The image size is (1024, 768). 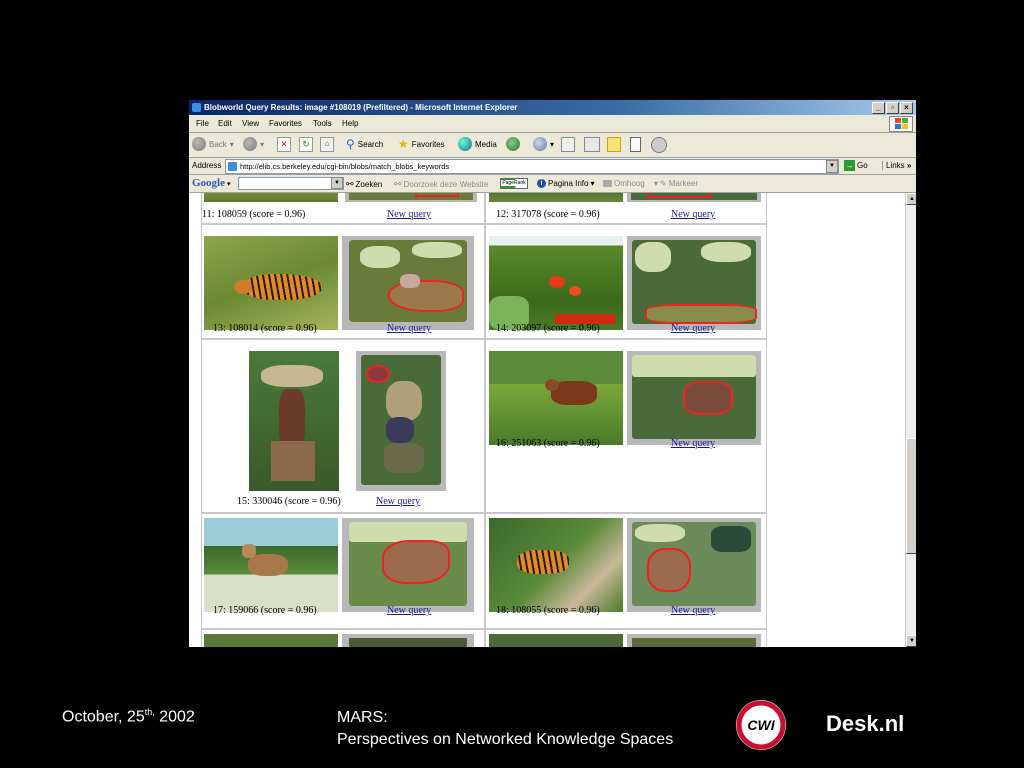 I want to click on binoculars-icon: ⚯, so click(x=350, y=184).